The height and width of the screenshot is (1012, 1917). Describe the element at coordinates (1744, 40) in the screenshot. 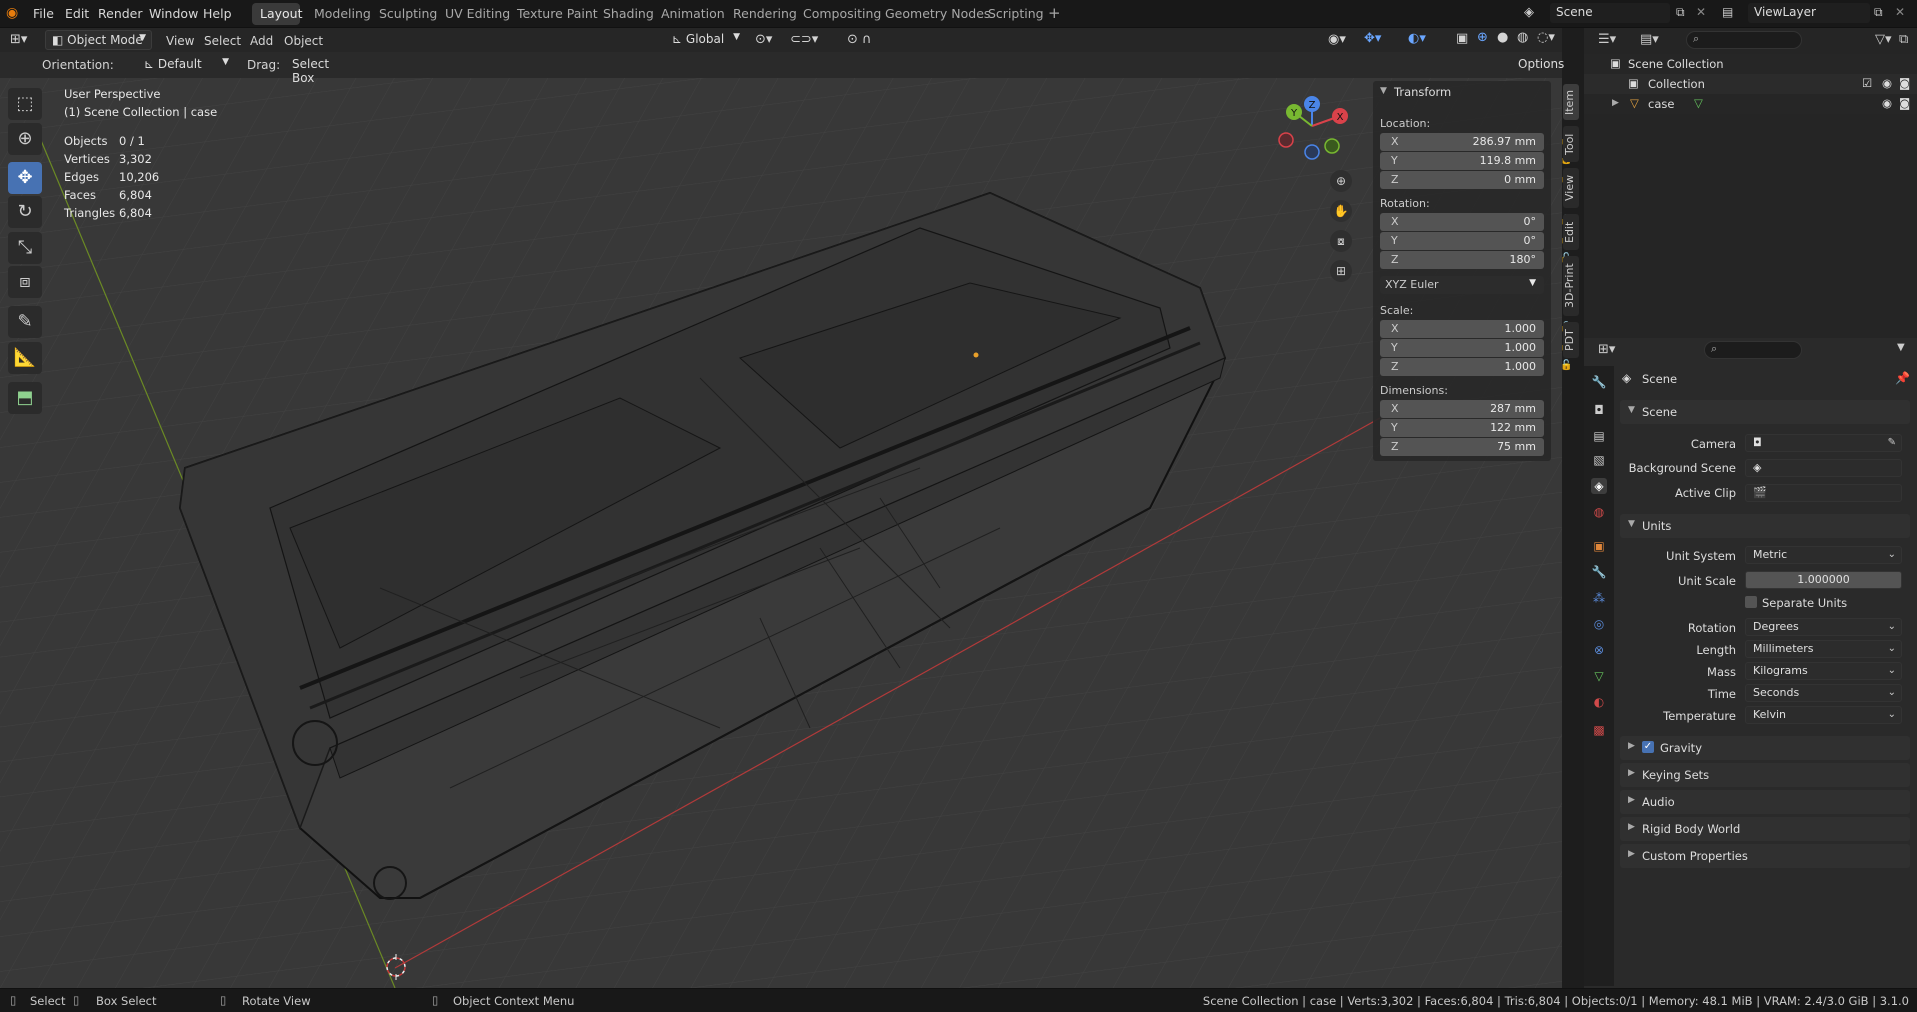

I see `outliner-search-input: ⌕` at that location.